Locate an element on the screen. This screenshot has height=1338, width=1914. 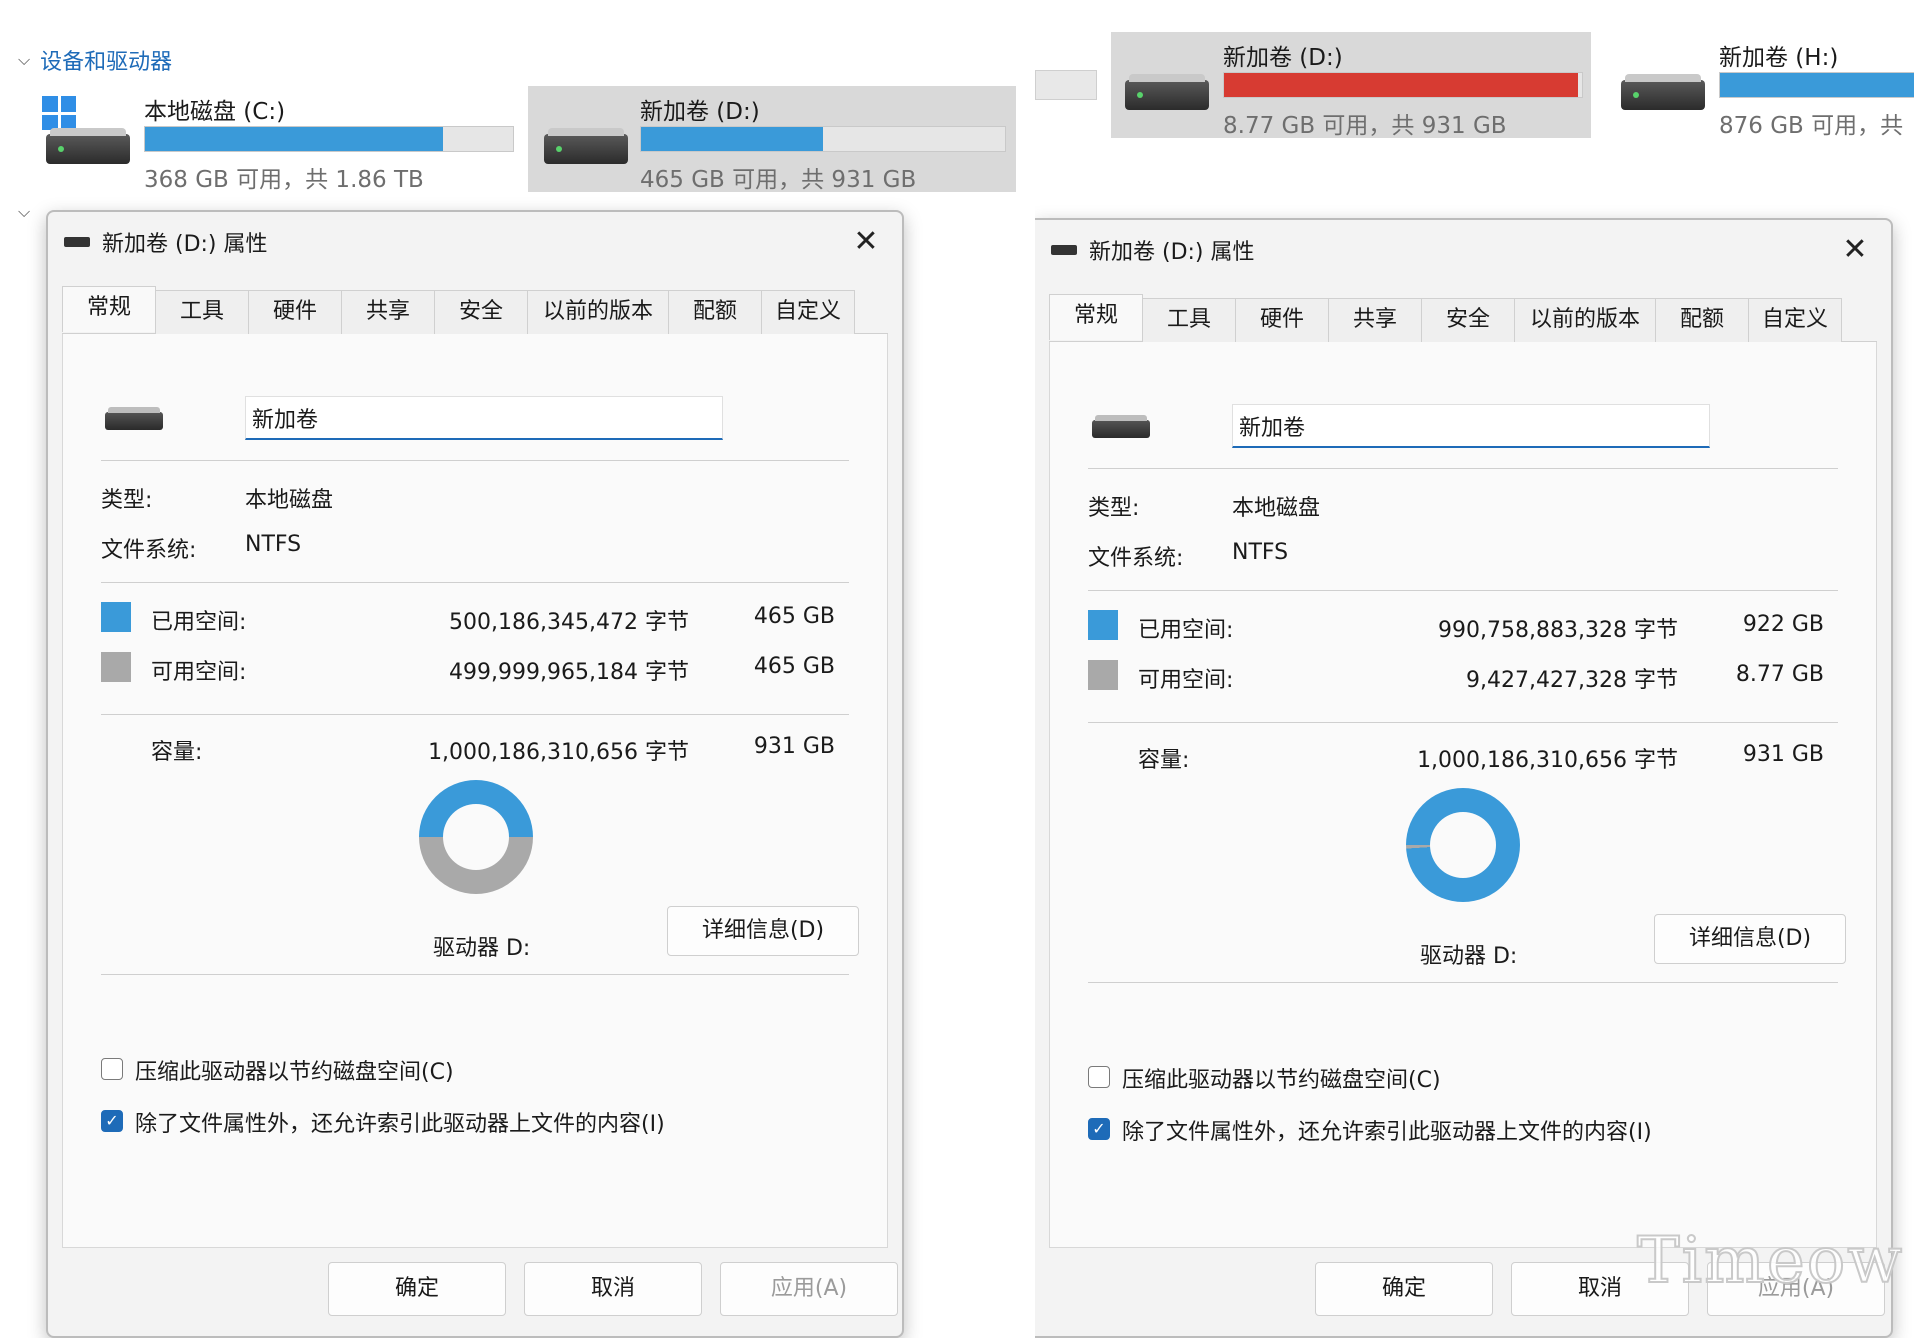
drive-tile-h: 新加卷 (H:) 876 GB 可用，共 is located at coordinates (1760, 85).